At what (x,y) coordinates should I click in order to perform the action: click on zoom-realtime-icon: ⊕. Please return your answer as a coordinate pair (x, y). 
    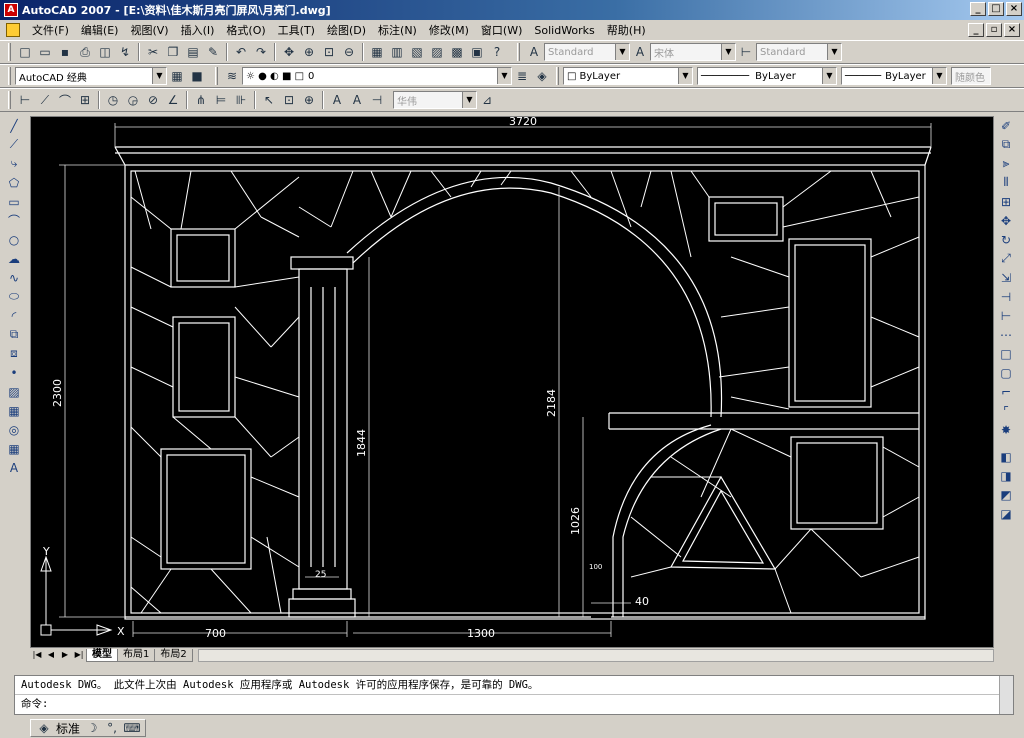
    Looking at the image, I should click on (309, 52).